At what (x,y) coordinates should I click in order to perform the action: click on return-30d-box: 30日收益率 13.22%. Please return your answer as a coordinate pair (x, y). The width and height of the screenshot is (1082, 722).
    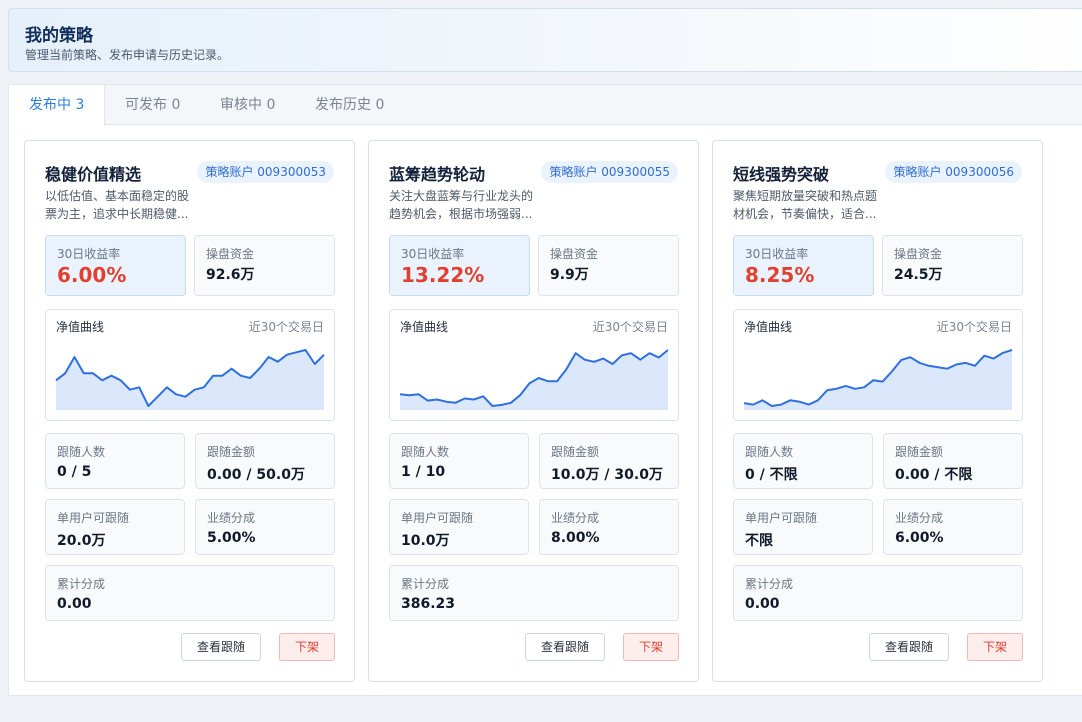
    Looking at the image, I should click on (459, 265).